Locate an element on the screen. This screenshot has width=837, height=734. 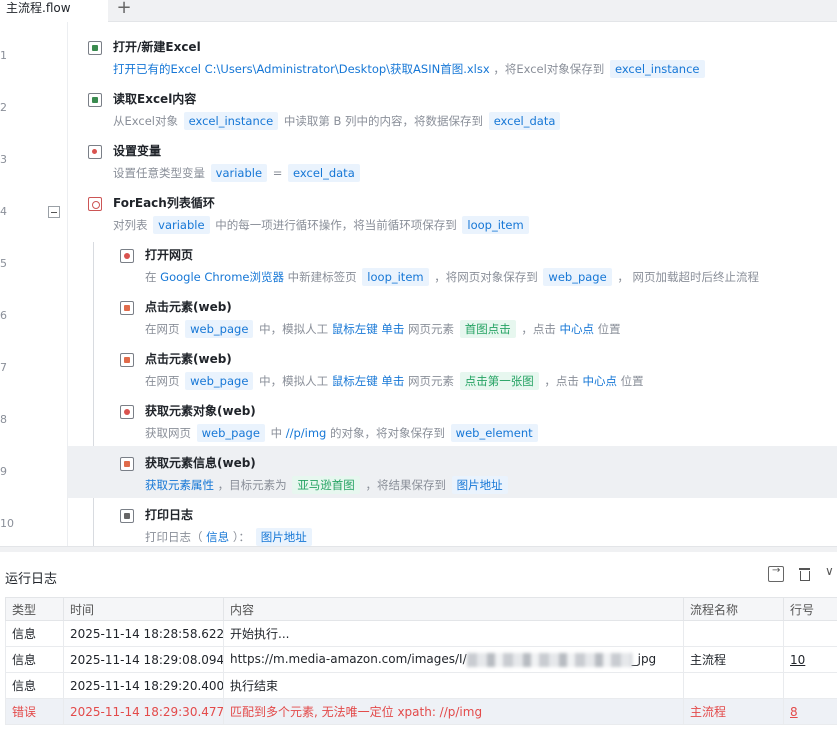
element-tag: 首图点击 is located at coordinates (487, 329).